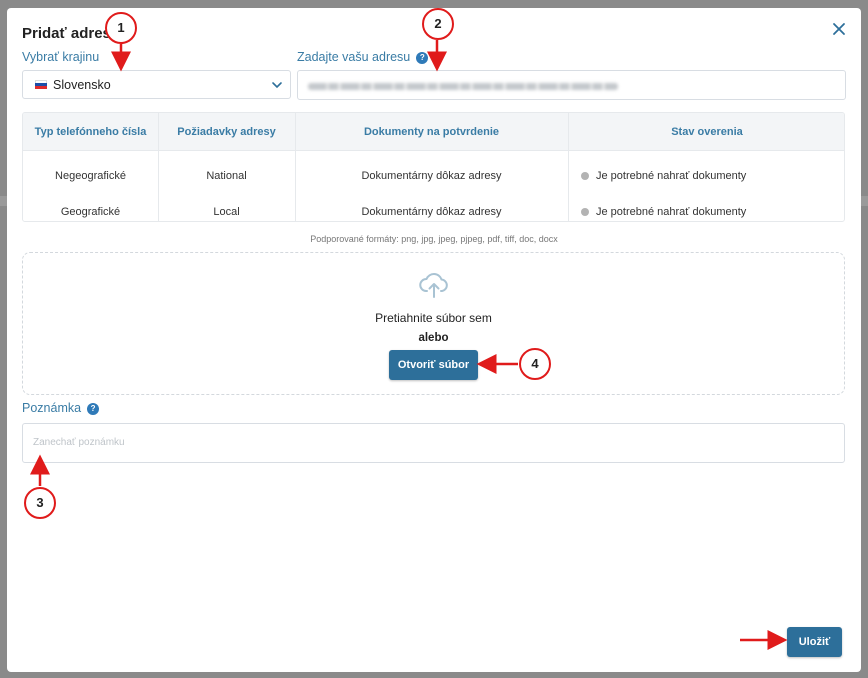  Describe the element at coordinates (61, 57) in the screenshot. I see `country-label: Vybrať krajinu` at that location.